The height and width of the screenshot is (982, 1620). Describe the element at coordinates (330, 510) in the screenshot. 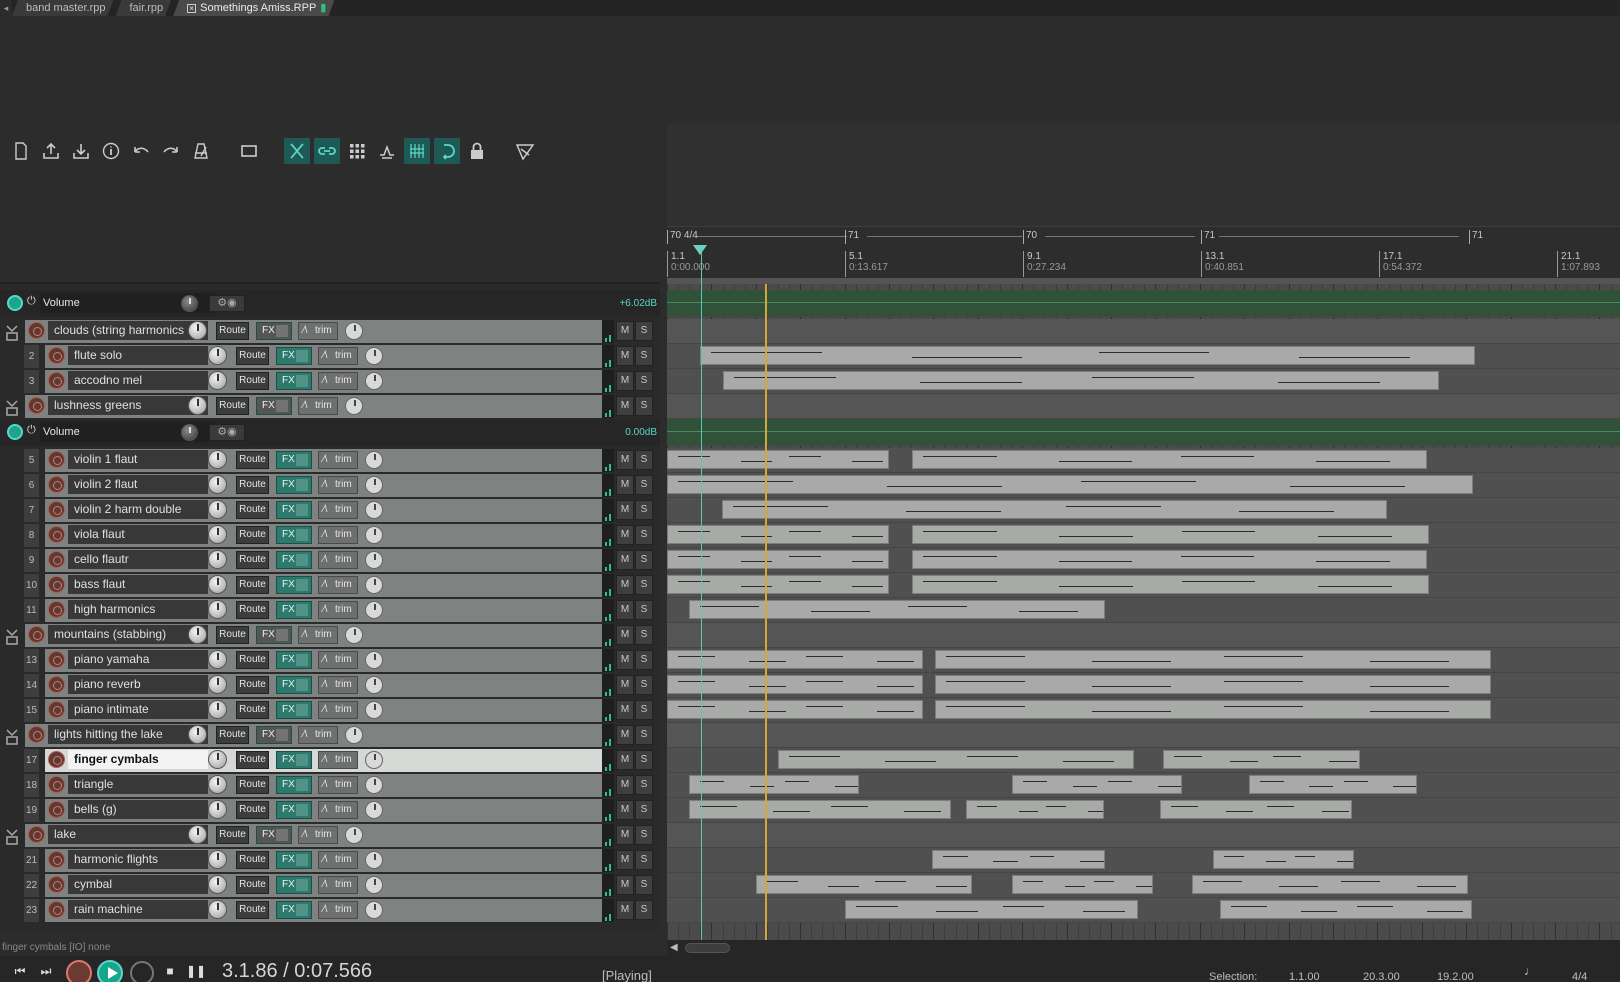

I see `track-row: 7 violin 2 harm double Route FX trim MS` at that location.